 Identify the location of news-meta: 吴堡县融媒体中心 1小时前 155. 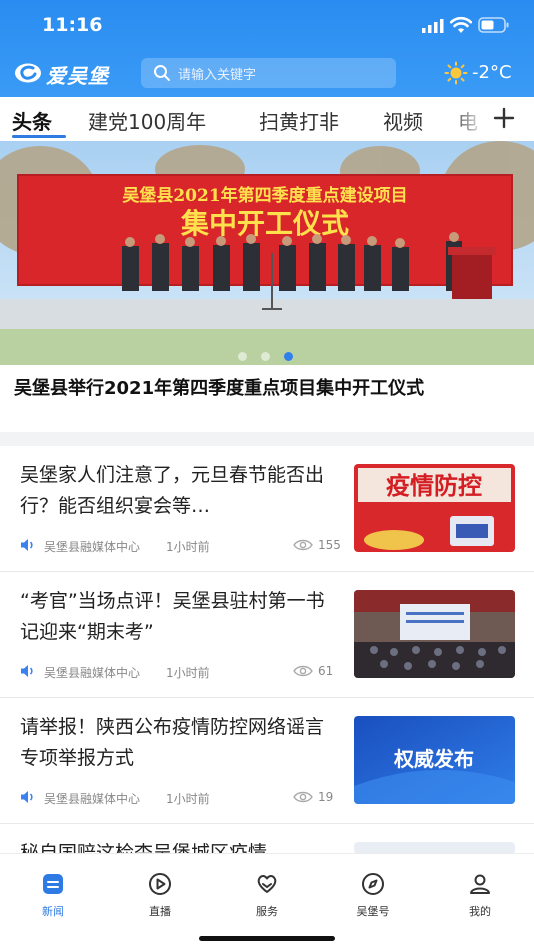
(181, 546).